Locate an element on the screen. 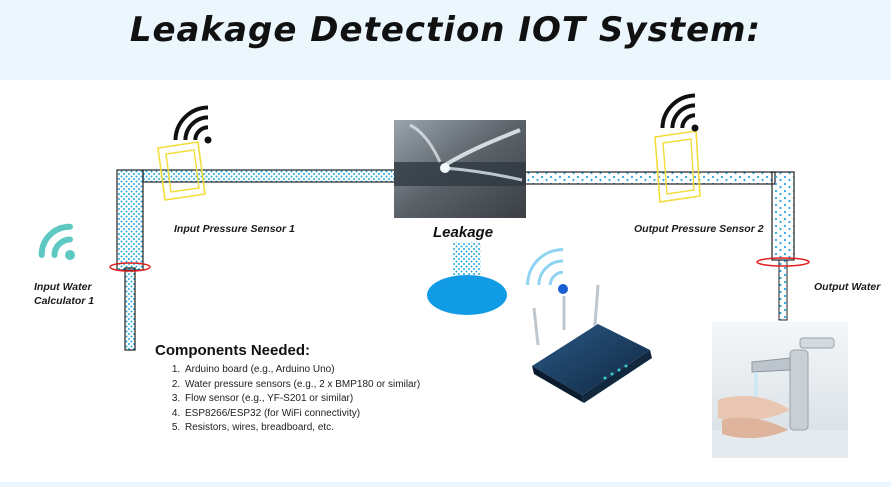  faucet-photo is located at coordinates (780, 390).